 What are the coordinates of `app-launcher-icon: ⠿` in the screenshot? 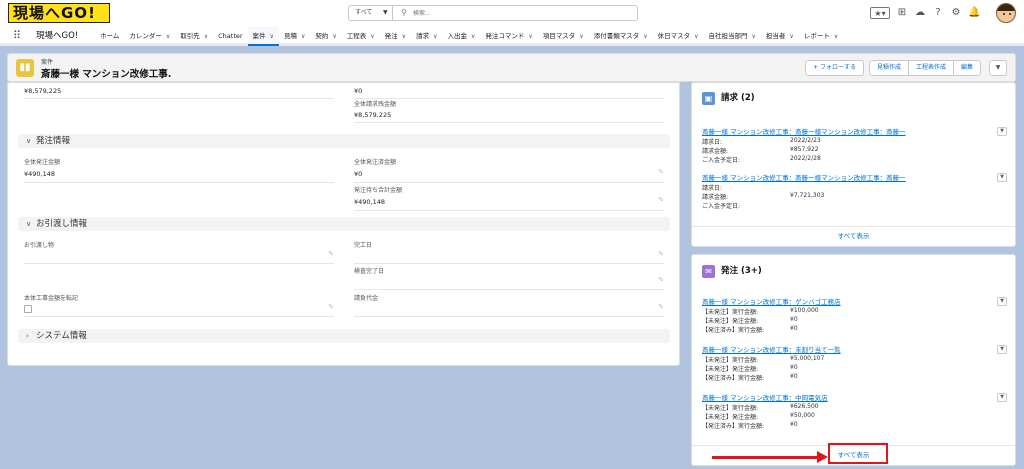 It's located at (19, 36).